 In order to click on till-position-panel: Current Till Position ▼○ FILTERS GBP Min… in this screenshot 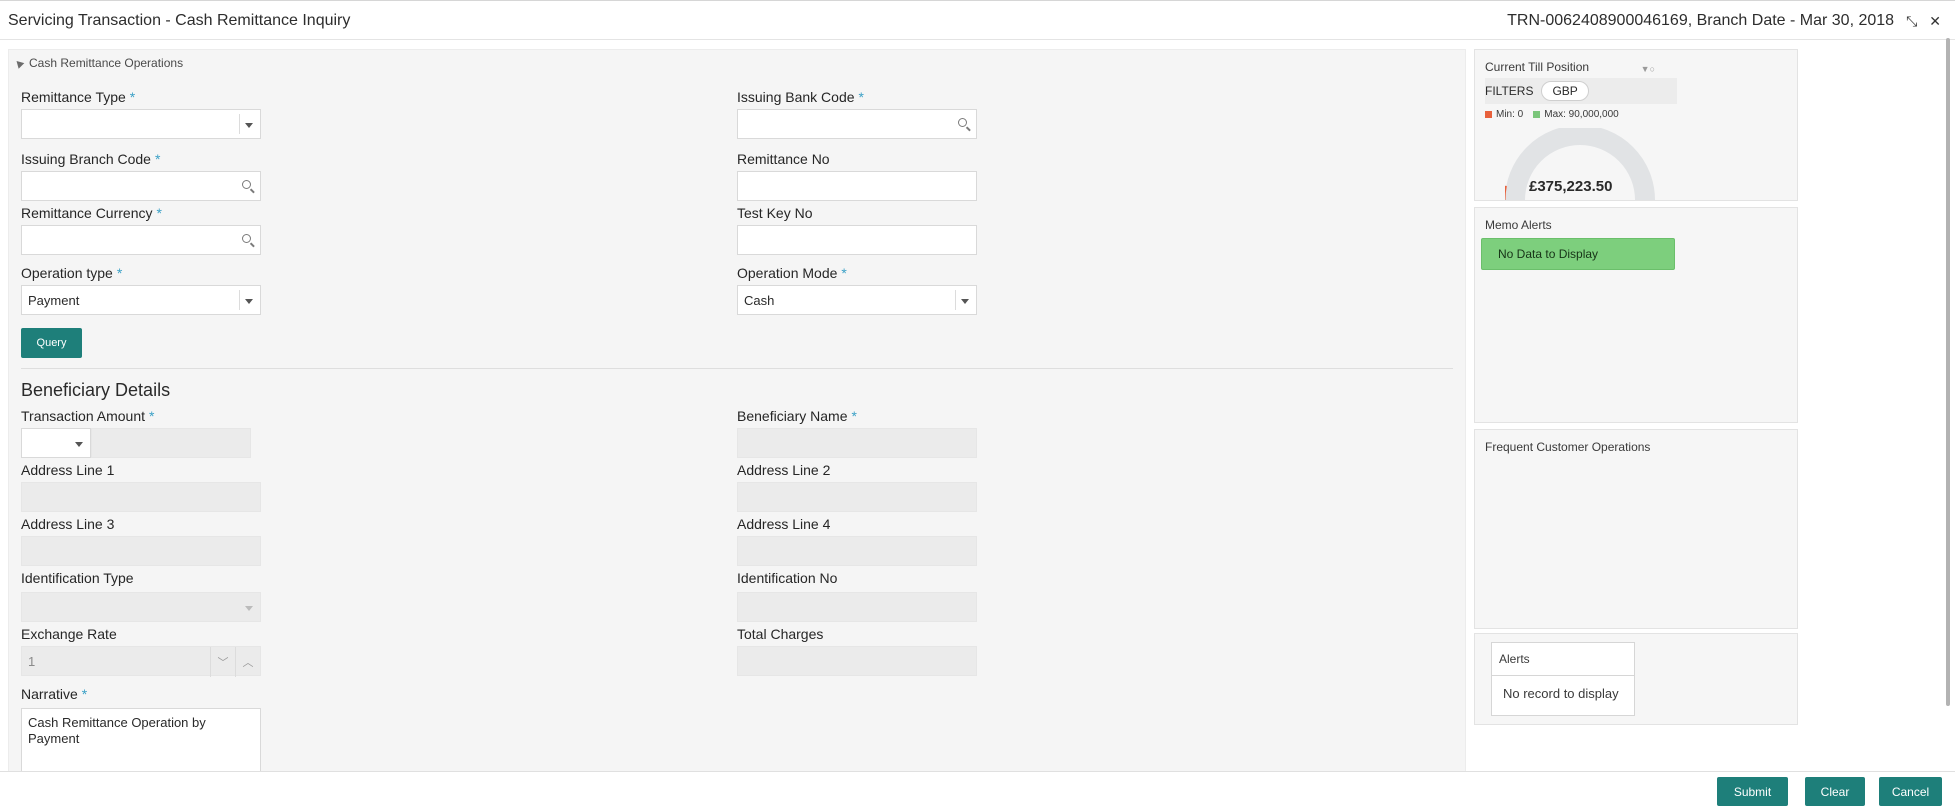, I will do `click(1636, 125)`.